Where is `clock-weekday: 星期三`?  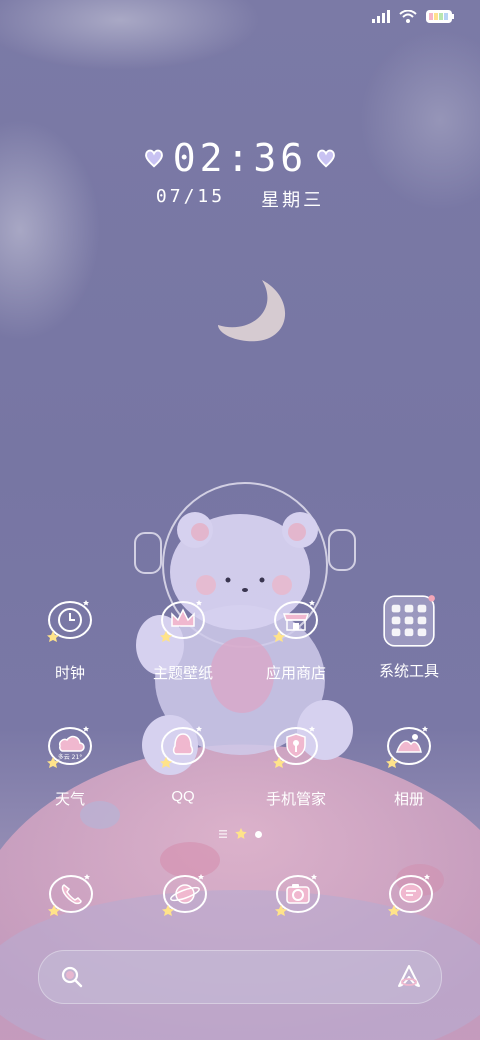 clock-weekday: 星期三 is located at coordinates (293, 200).